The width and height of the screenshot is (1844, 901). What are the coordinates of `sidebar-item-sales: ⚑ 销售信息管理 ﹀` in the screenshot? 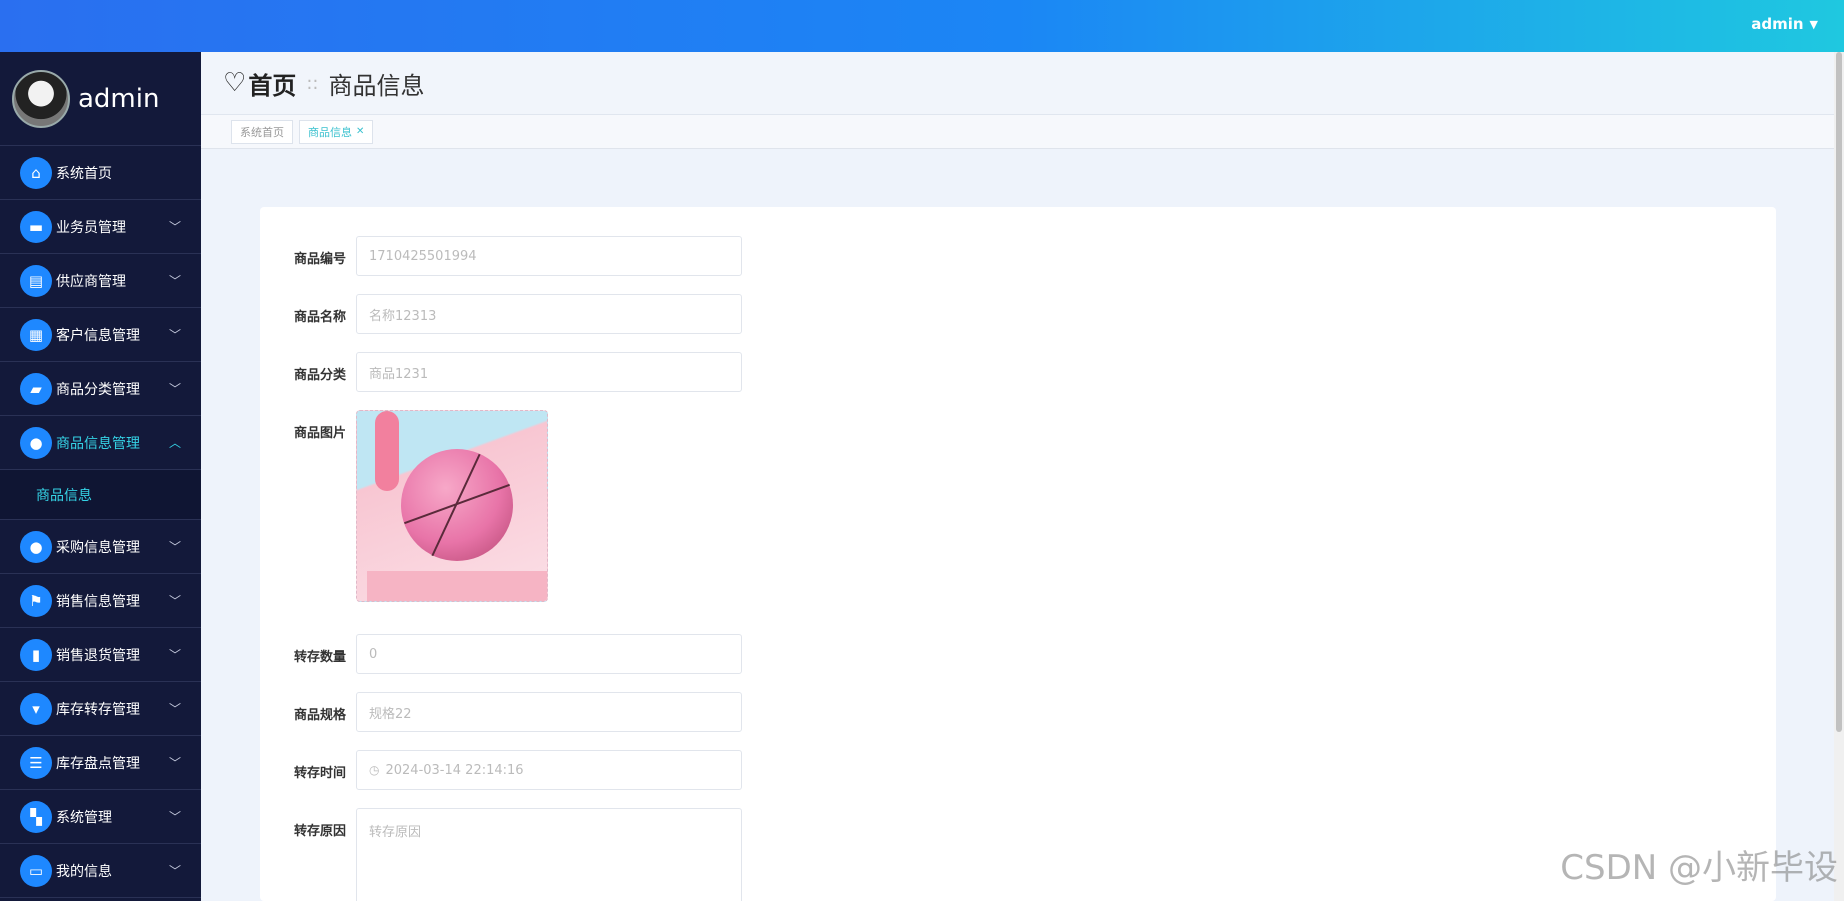 It's located at (100, 601).